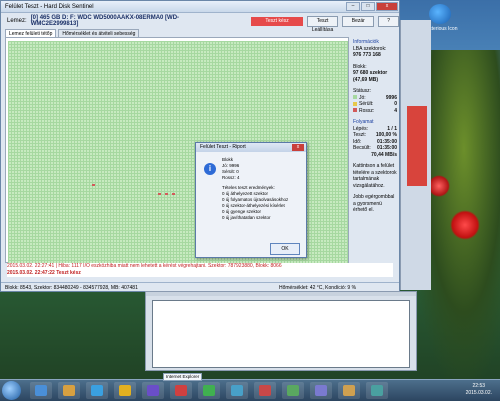 The height and width of the screenshot is (401, 500). Describe the element at coordinates (355, 97) in the screenshot. I see `ok-swatch` at that location.